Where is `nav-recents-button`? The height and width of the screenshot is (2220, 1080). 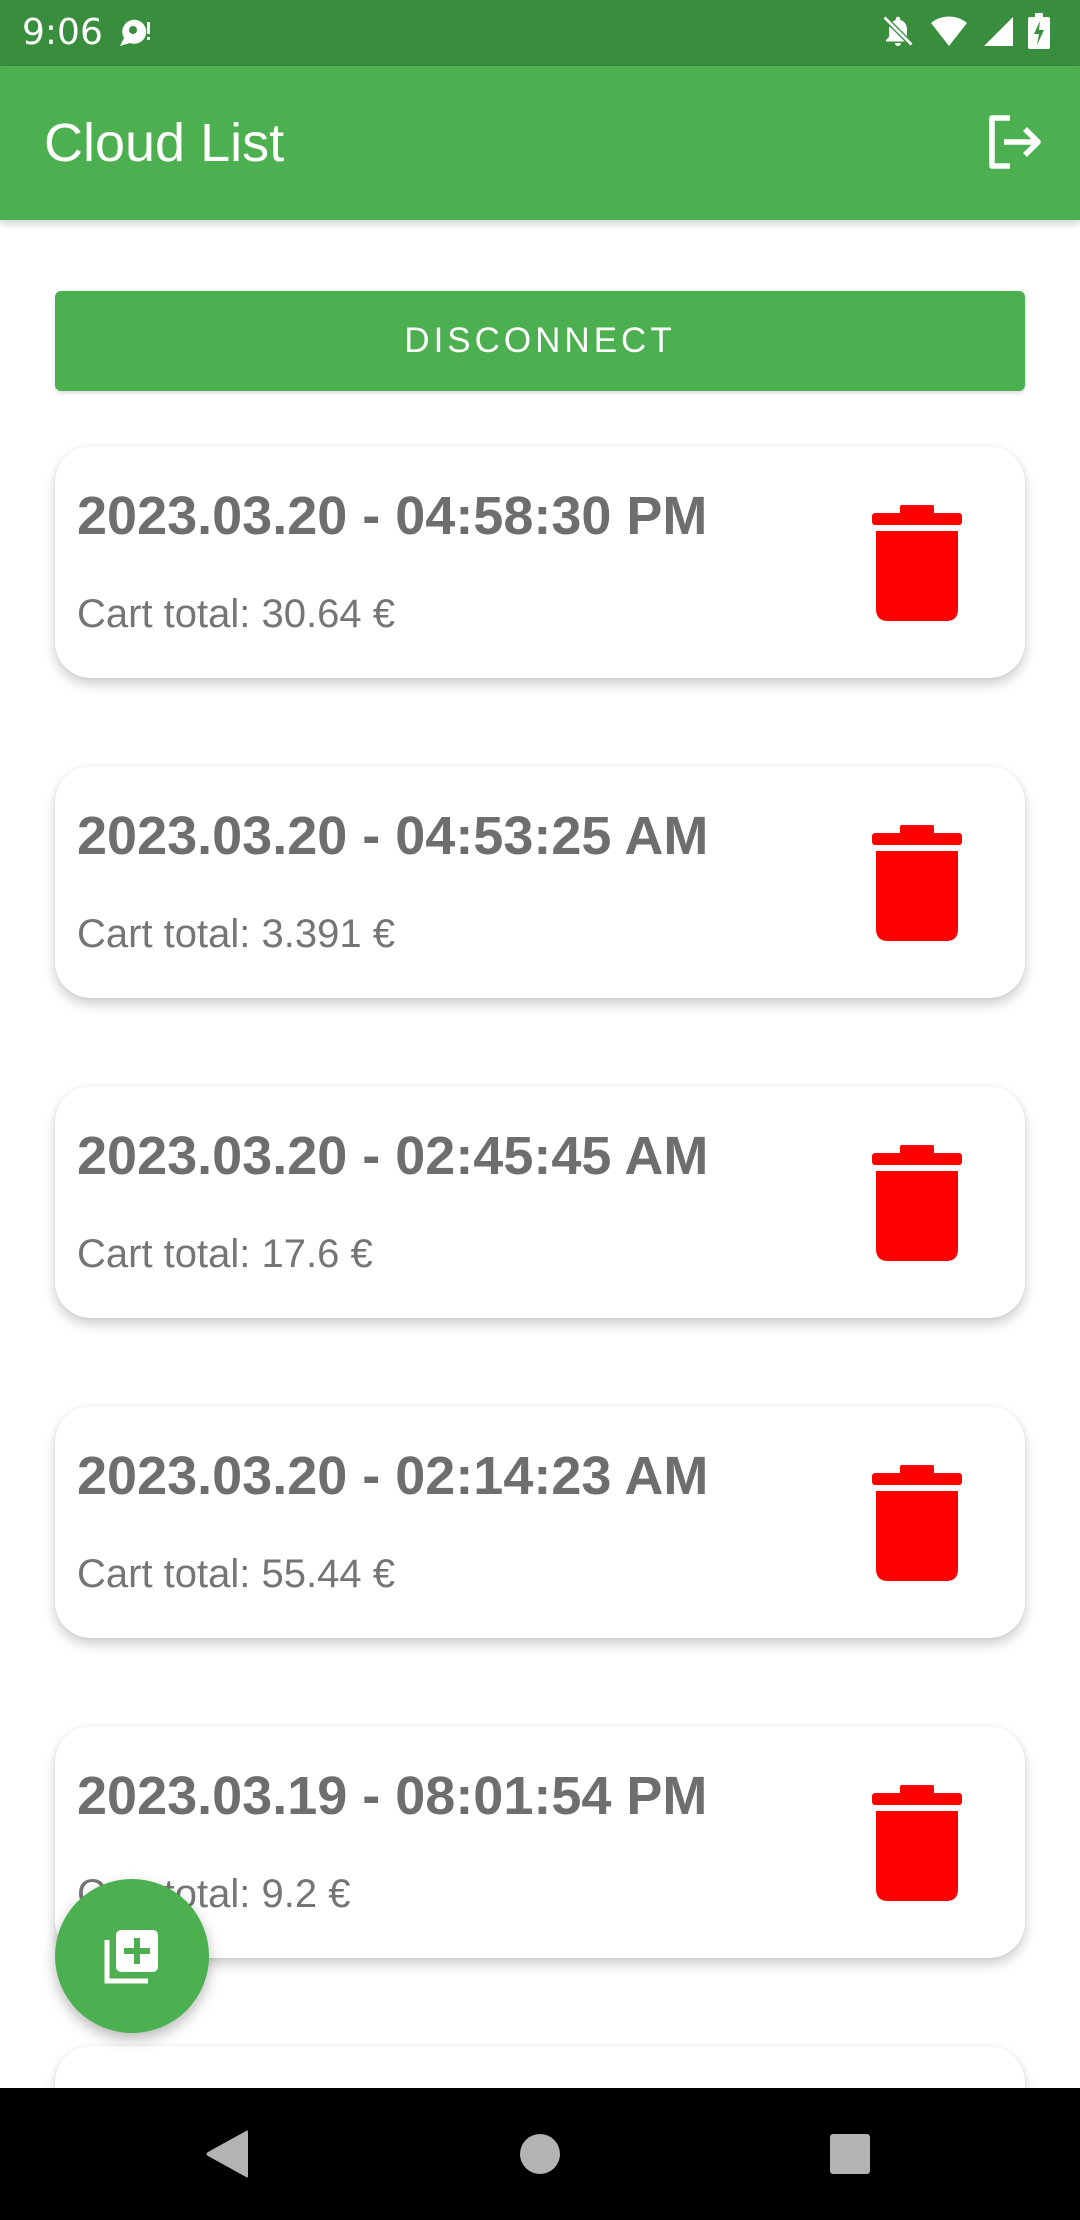 nav-recents-button is located at coordinates (850, 2154).